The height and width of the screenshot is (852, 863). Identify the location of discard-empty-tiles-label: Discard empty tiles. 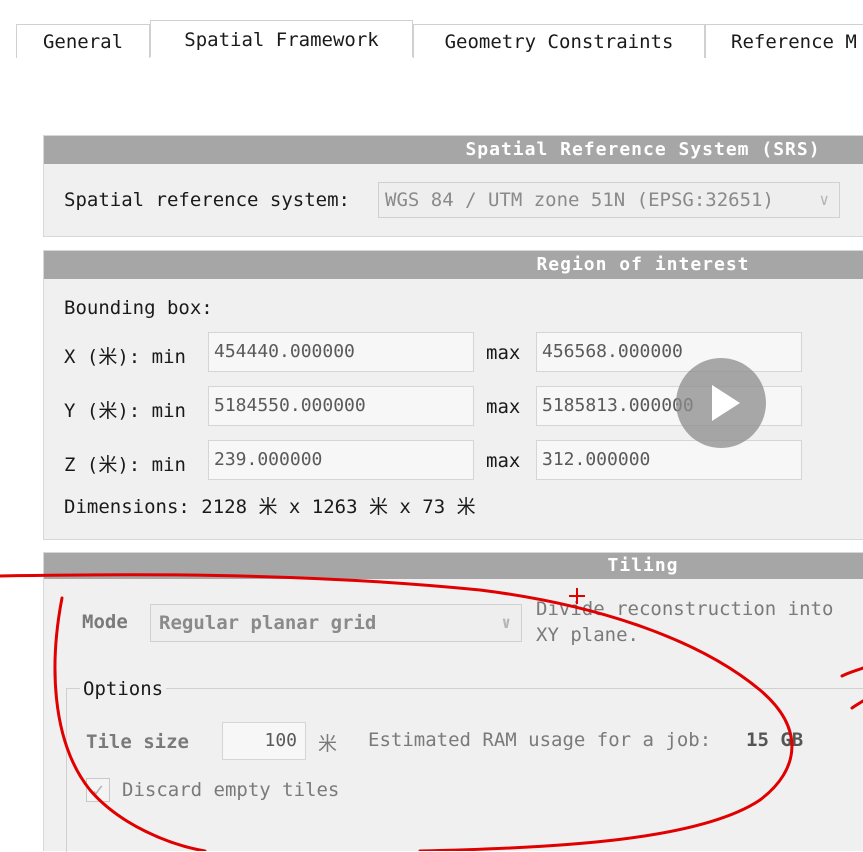
(231, 790).